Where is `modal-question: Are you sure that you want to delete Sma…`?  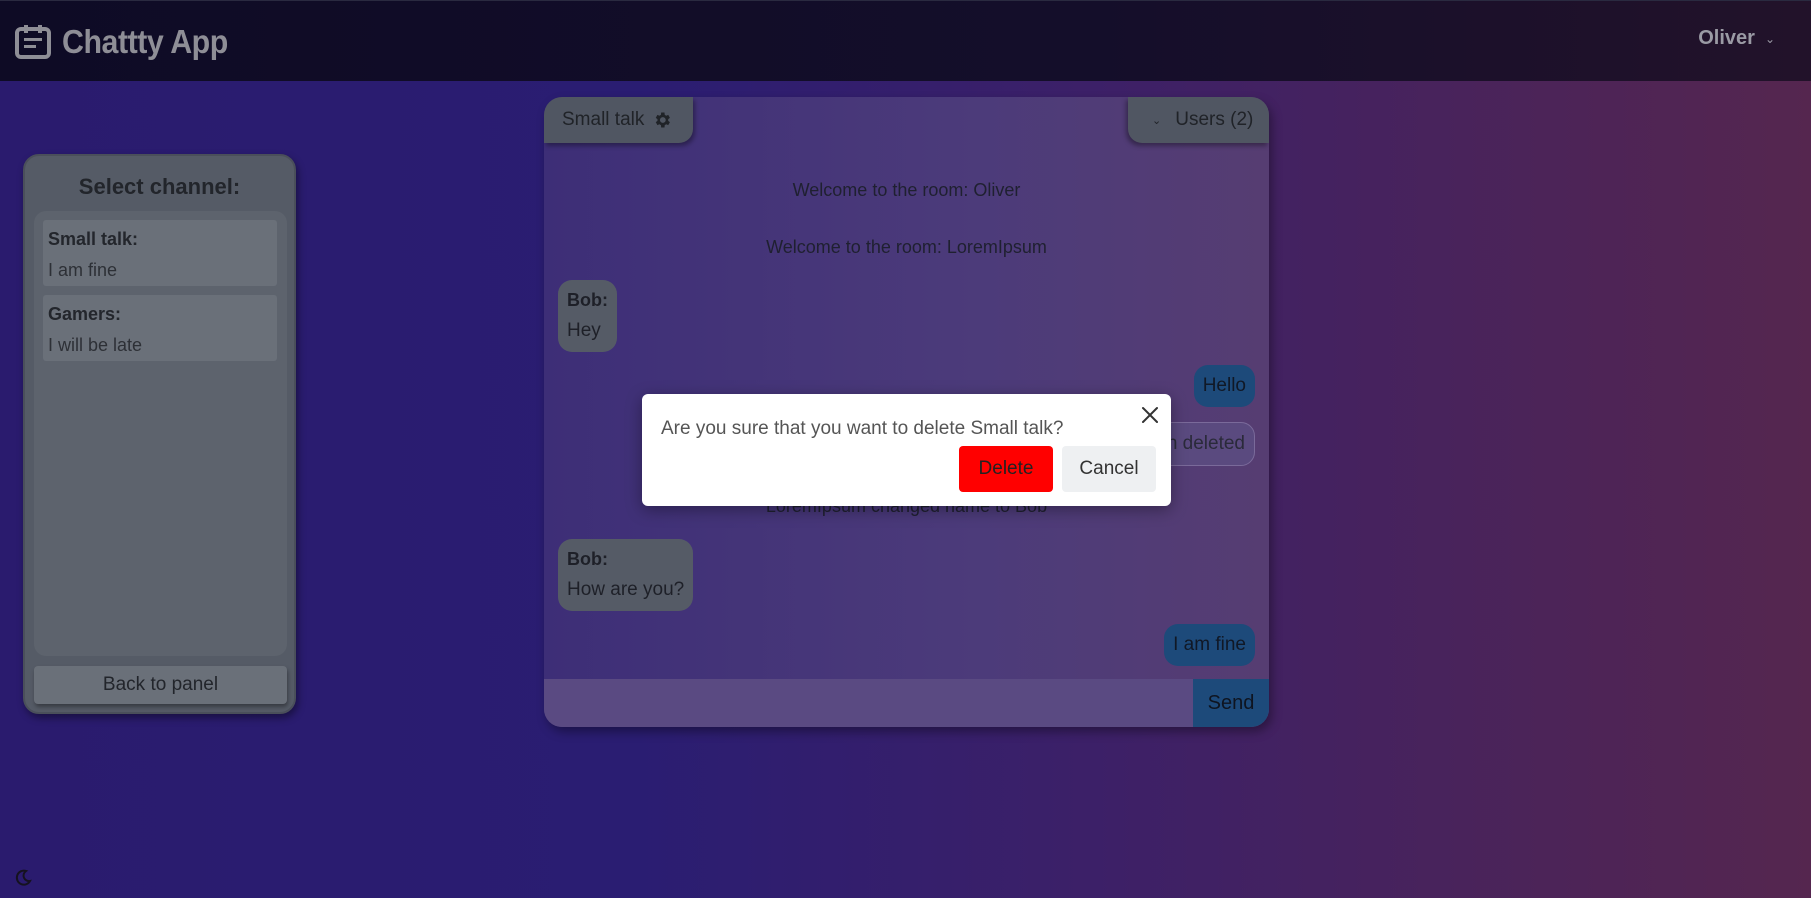 modal-question: Are you sure that you want to delete Sma… is located at coordinates (862, 428).